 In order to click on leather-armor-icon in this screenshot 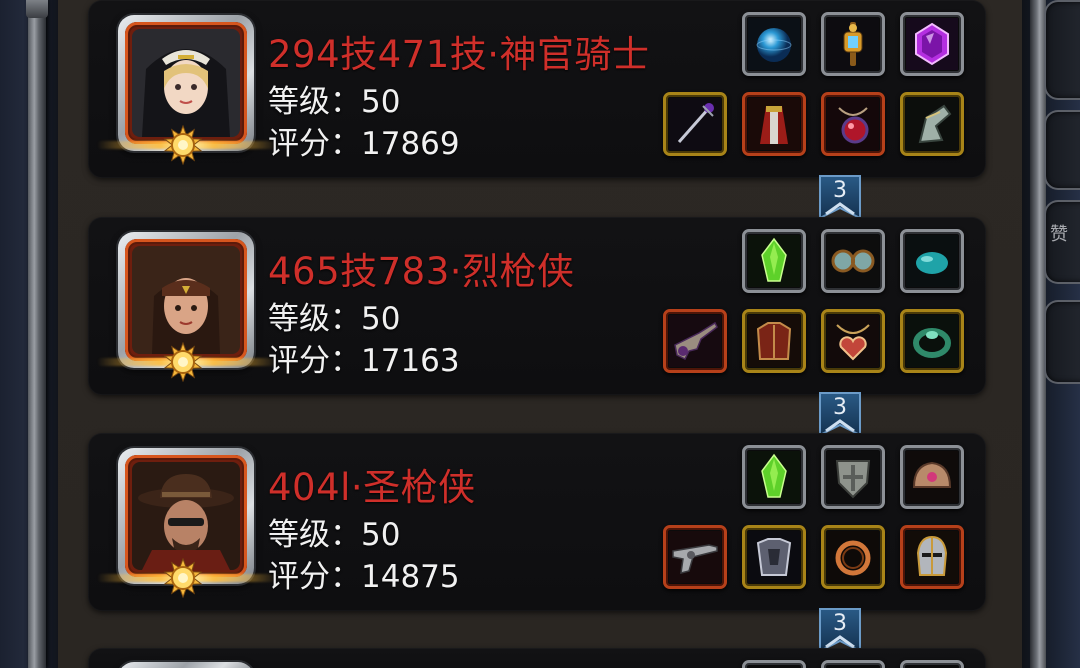, I will do `click(774, 341)`.